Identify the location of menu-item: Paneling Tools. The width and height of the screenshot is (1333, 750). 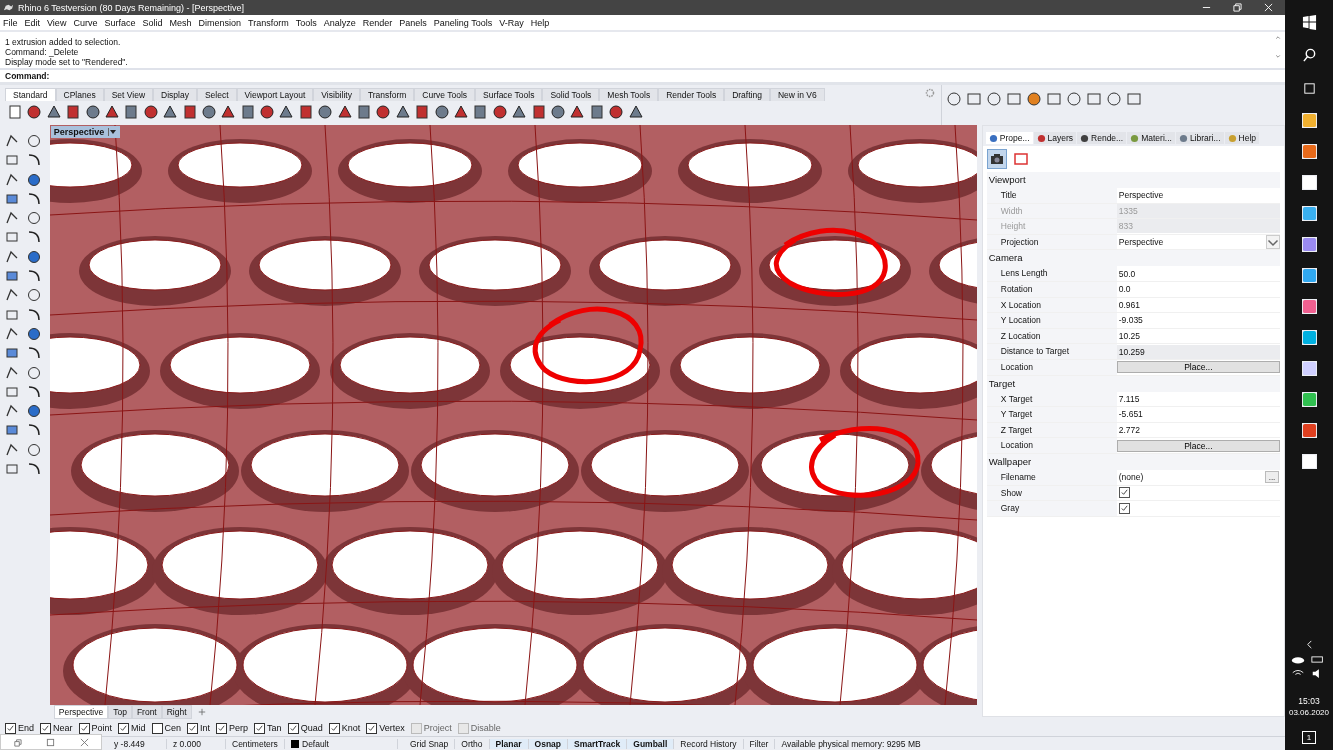
(463, 22).